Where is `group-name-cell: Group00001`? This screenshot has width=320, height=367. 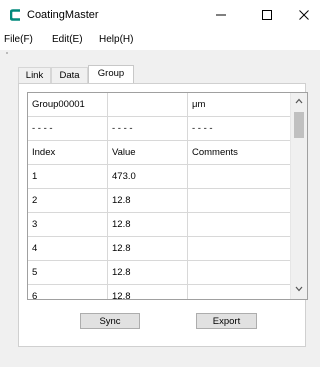
group-name-cell: Group00001 is located at coordinates (68, 105).